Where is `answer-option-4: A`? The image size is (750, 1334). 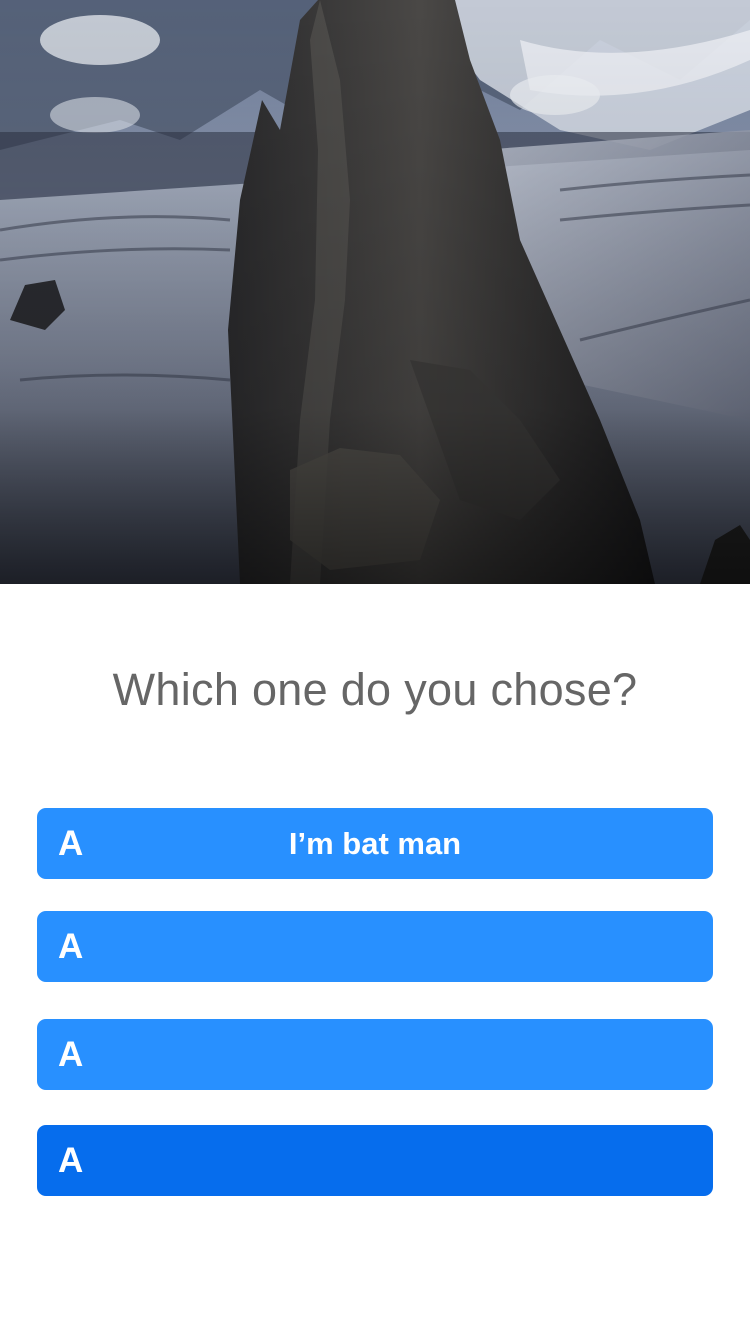 answer-option-4: A is located at coordinates (375, 1160).